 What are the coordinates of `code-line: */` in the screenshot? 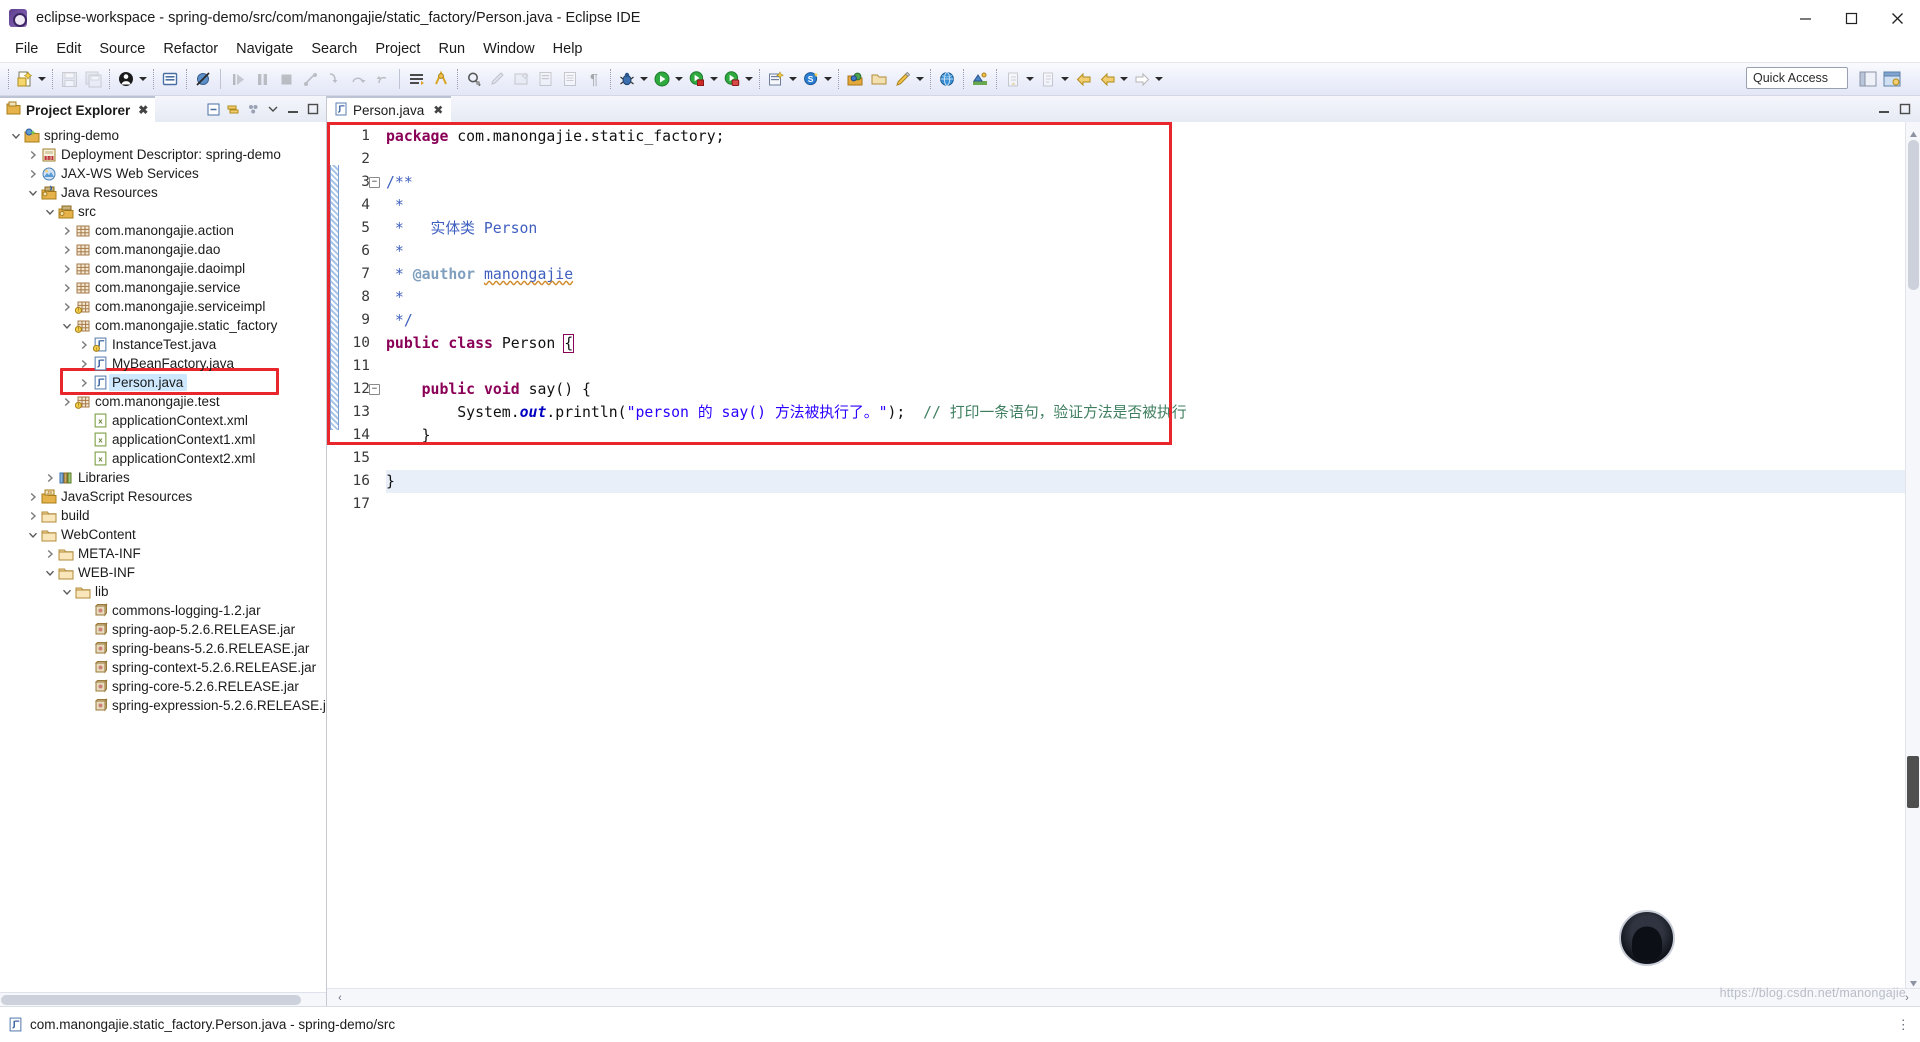 It's located at (1145, 320).